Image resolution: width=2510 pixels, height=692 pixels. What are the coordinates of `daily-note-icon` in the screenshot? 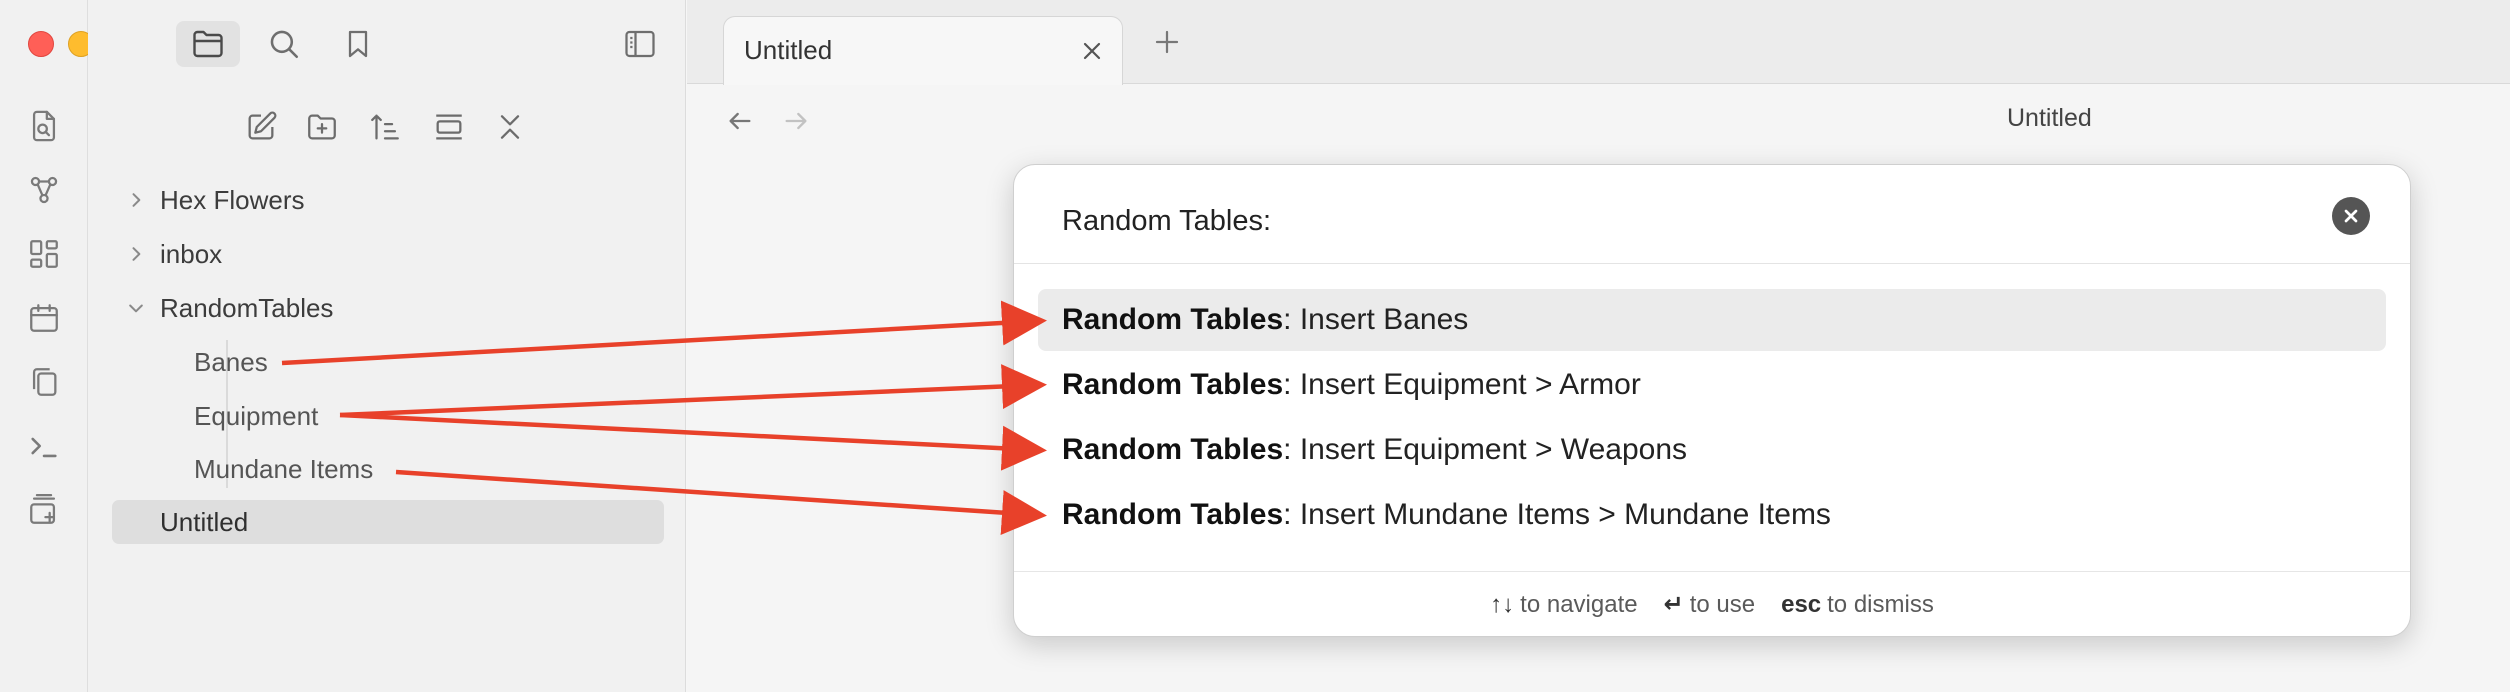 It's located at (44, 318).